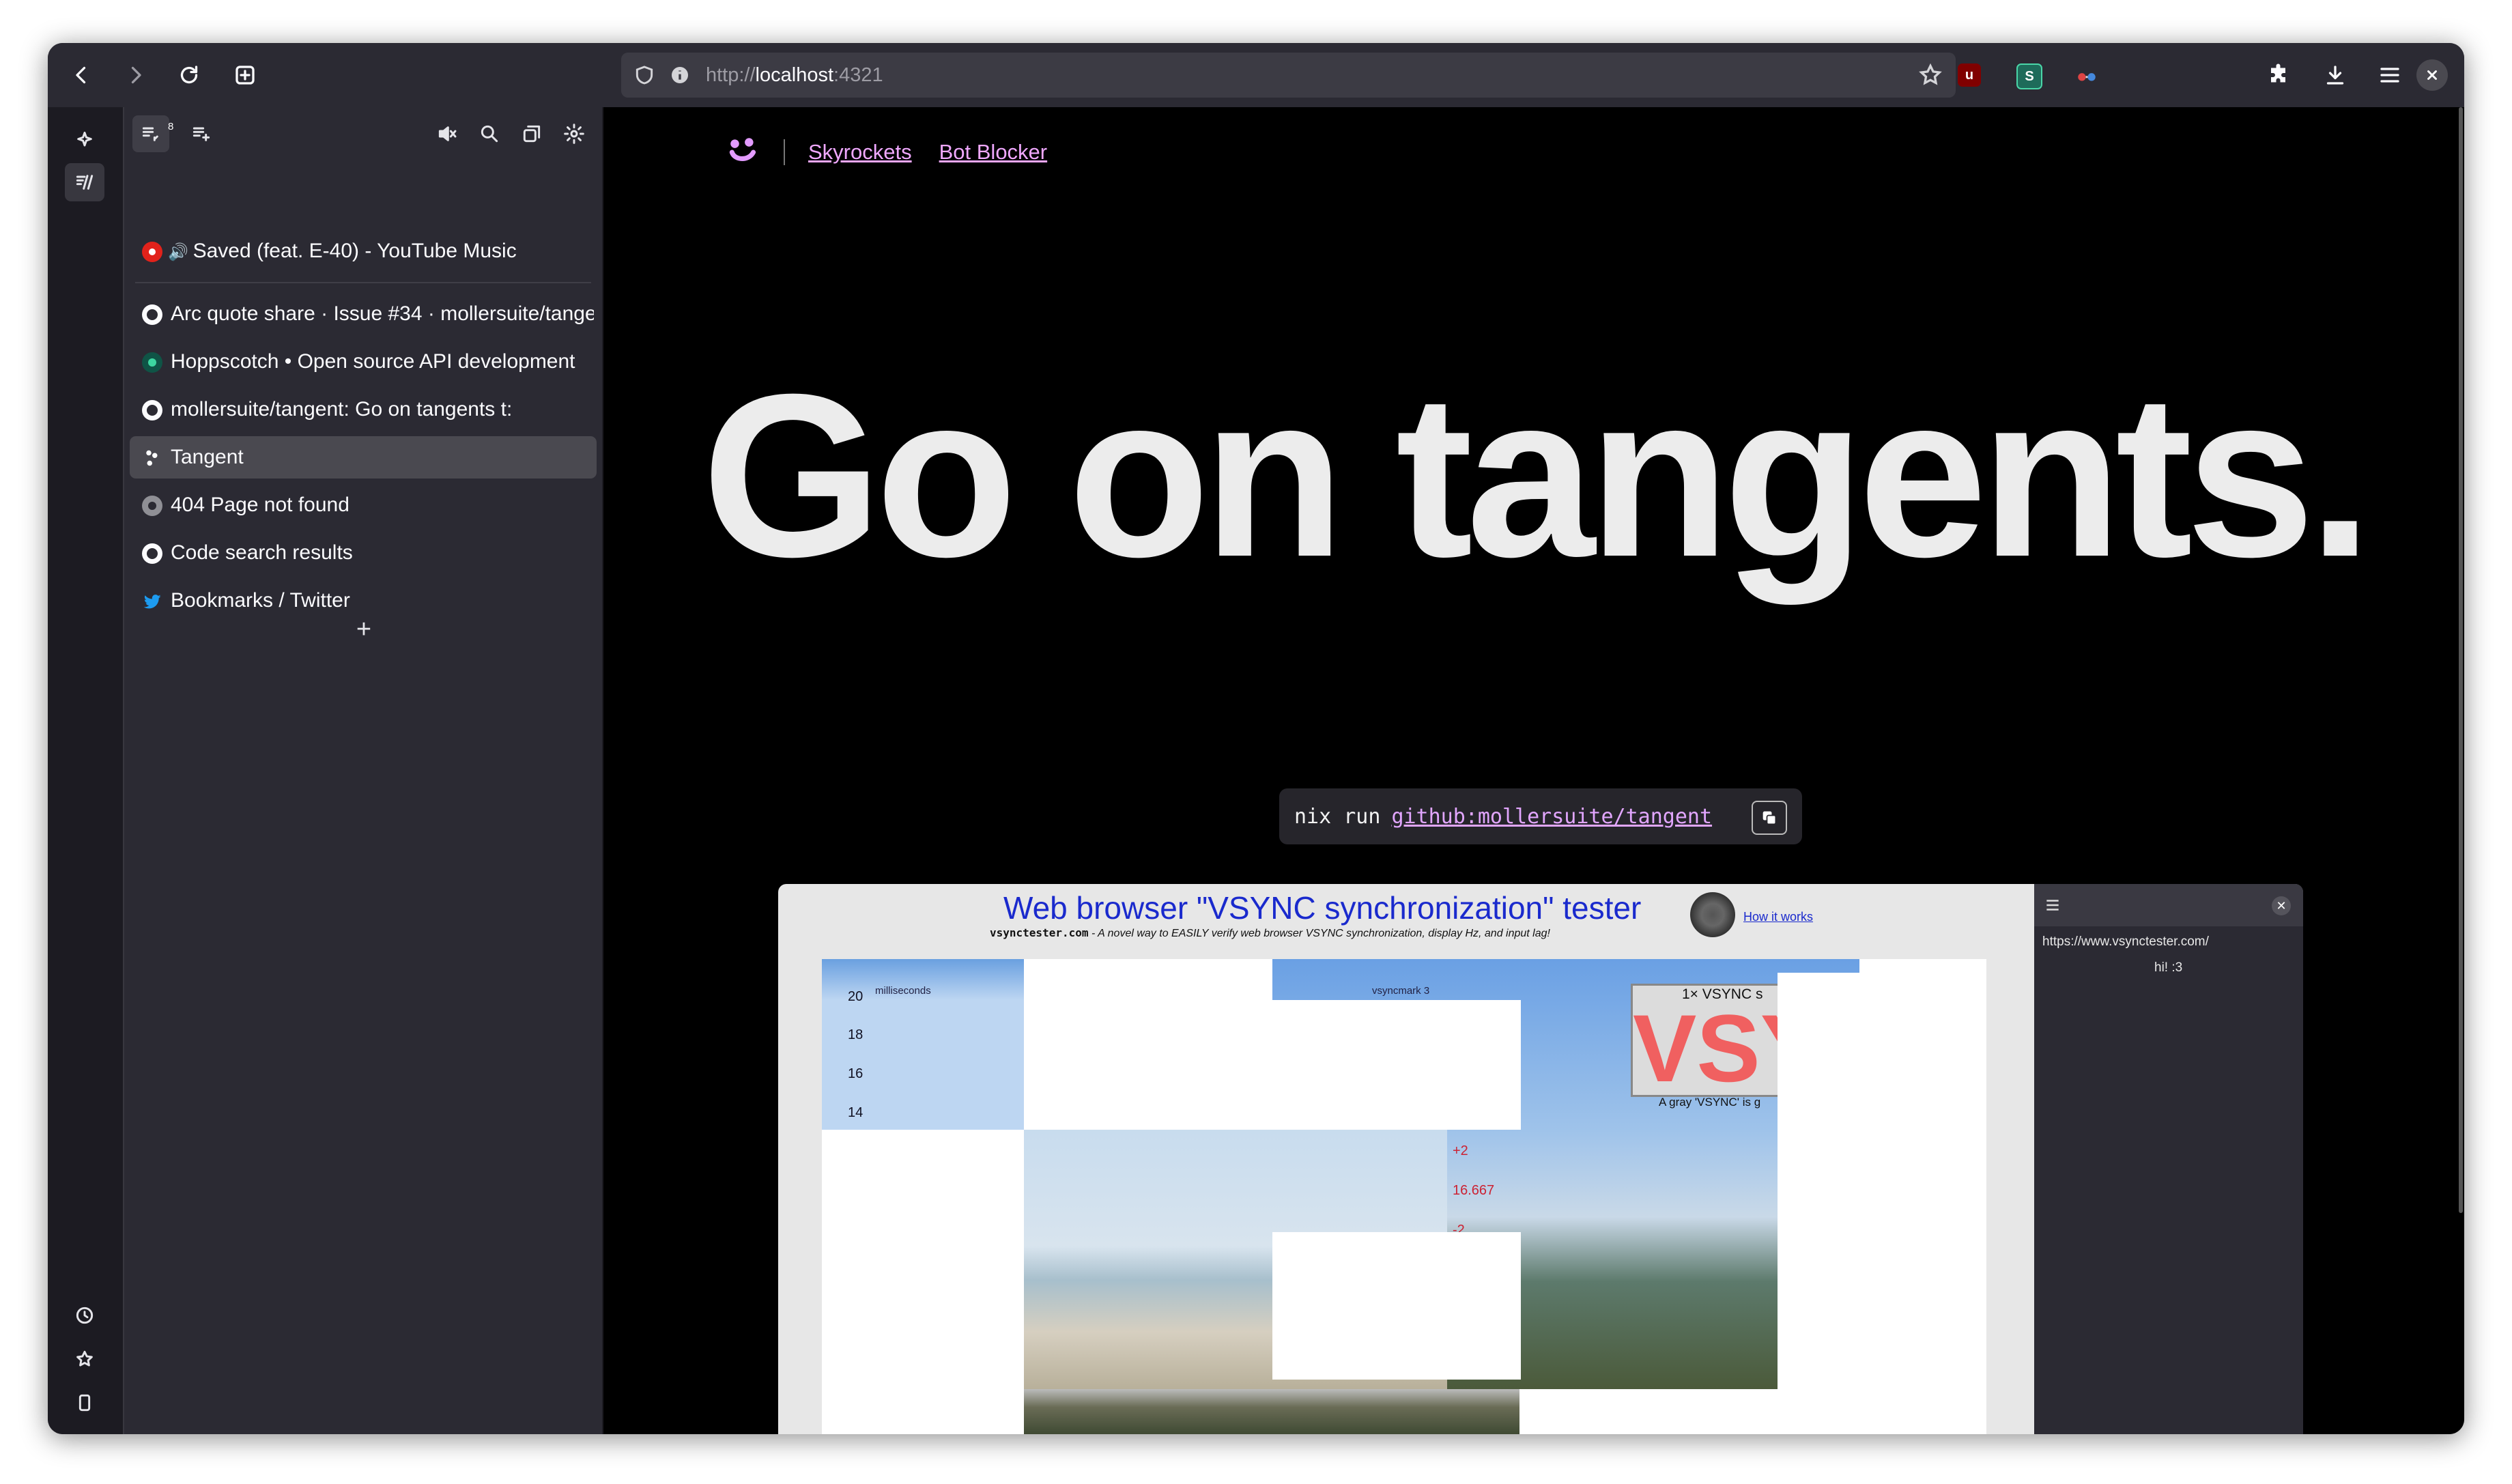  What do you see at coordinates (86, 770) in the screenshot?
I see `sidebar-rail` at bounding box center [86, 770].